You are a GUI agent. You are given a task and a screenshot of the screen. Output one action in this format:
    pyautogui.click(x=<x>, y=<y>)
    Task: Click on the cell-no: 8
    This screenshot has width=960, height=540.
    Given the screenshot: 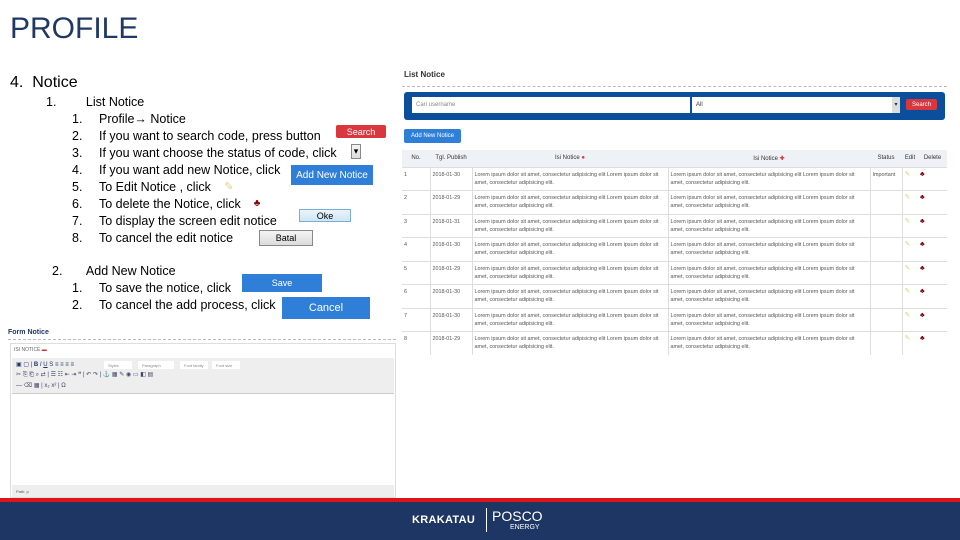 What is the action you would take?
    pyautogui.click(x=416, y=343)
    